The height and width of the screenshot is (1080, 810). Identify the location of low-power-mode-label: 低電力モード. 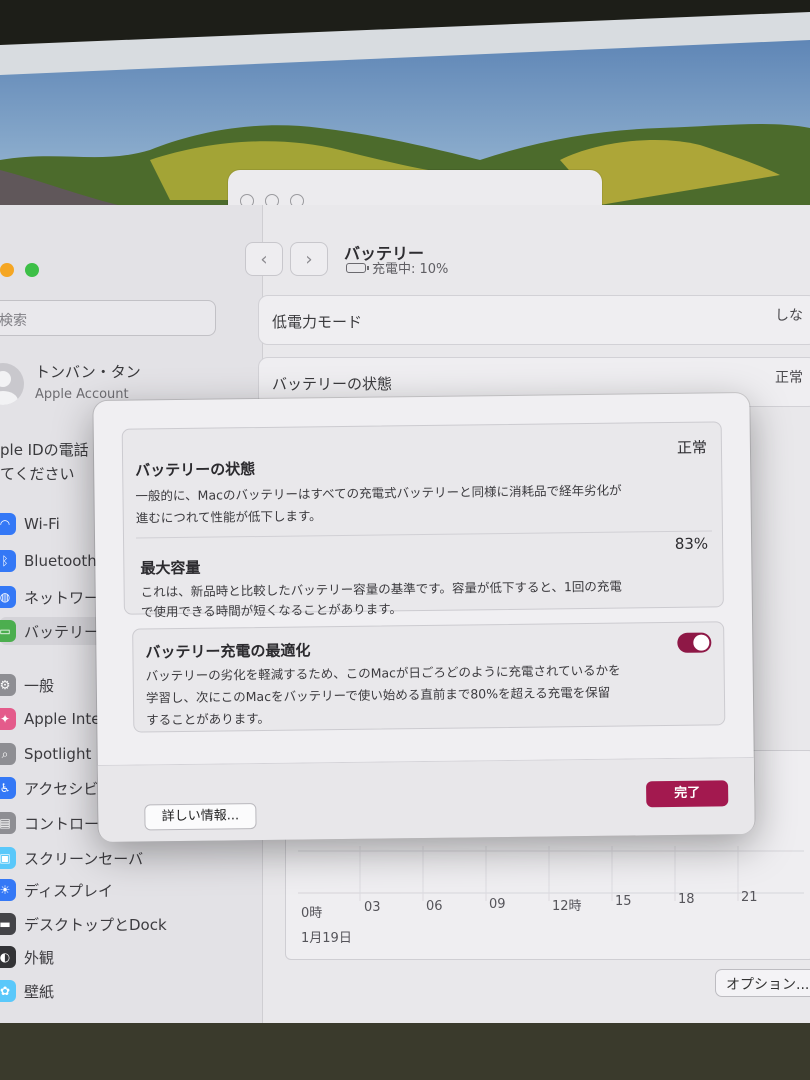
(317, 322).